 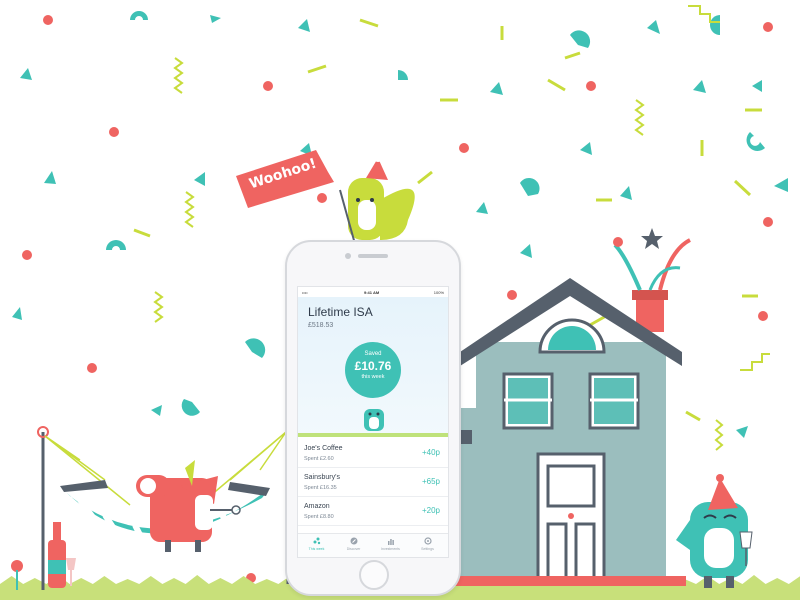 I want to click on saved-amount: £10.76, so click(x=373, y=366).